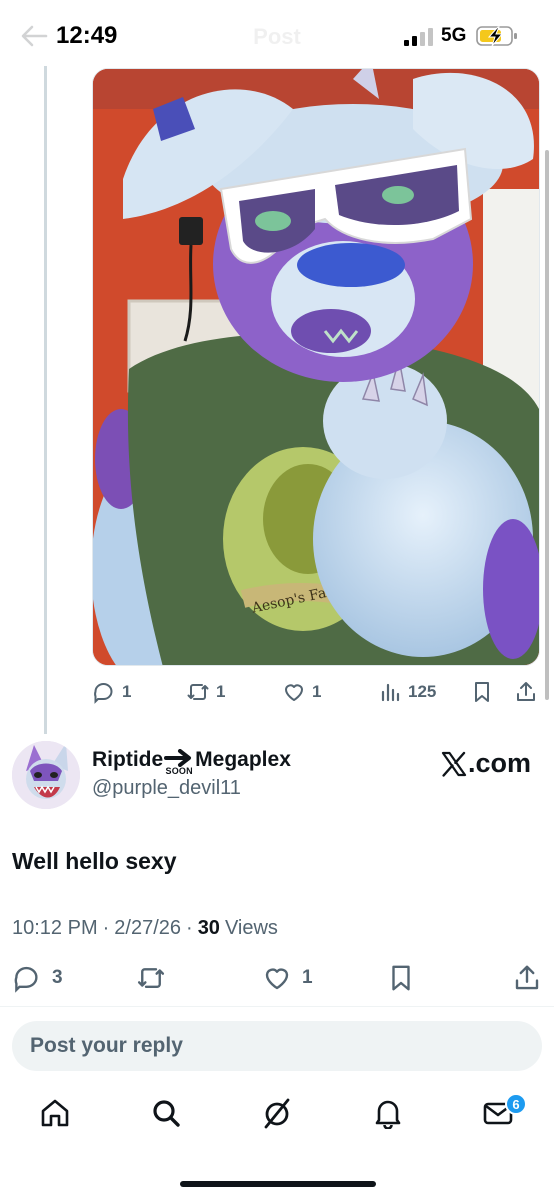 Image resolution: width=554 pixels, height=1200 pixels. I want to click on status-time: 12:49, so click(87, 35).